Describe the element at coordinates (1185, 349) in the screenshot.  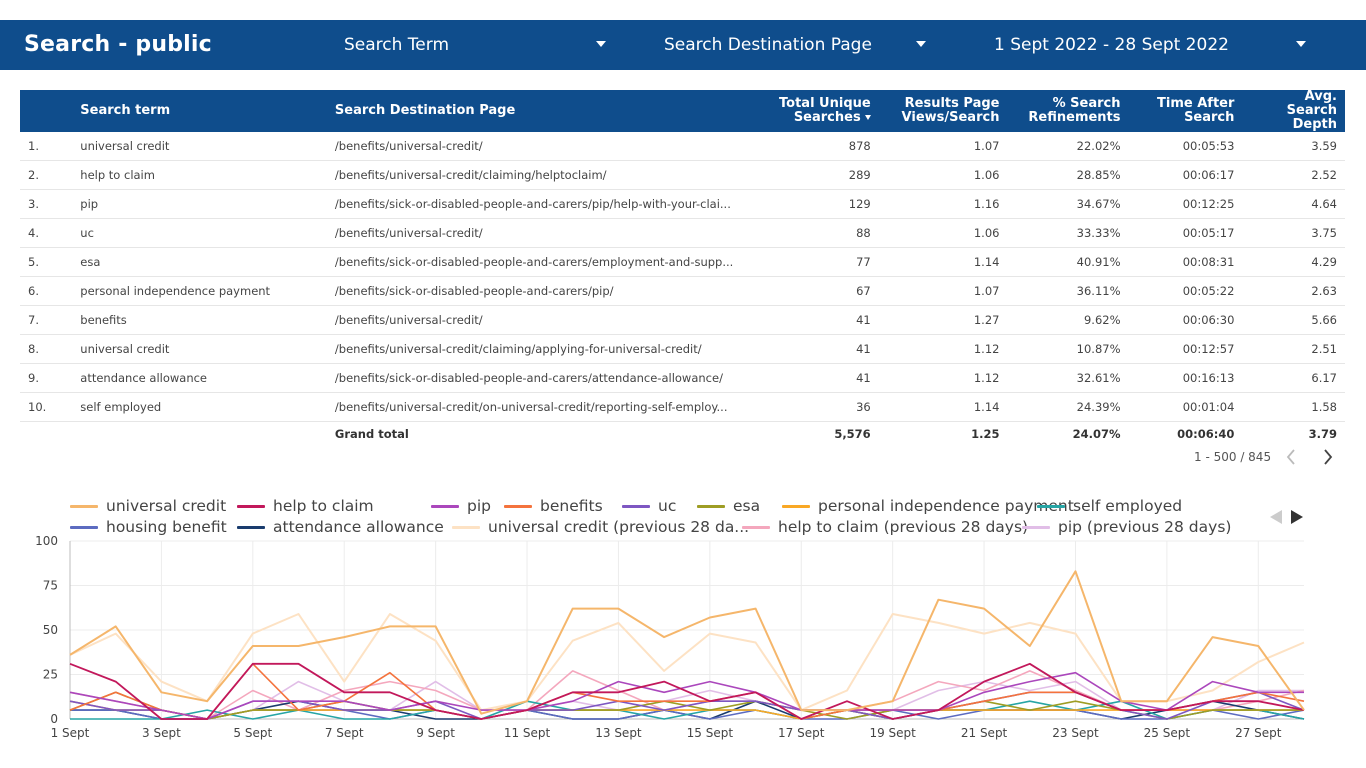
I see `row-time-after-search: 00:12:57` at that location.